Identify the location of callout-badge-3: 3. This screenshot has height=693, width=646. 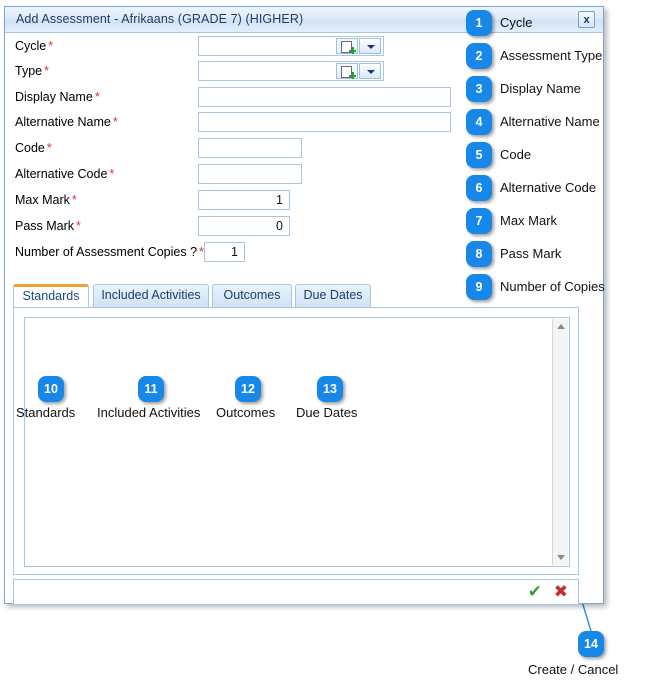
(479, 89).